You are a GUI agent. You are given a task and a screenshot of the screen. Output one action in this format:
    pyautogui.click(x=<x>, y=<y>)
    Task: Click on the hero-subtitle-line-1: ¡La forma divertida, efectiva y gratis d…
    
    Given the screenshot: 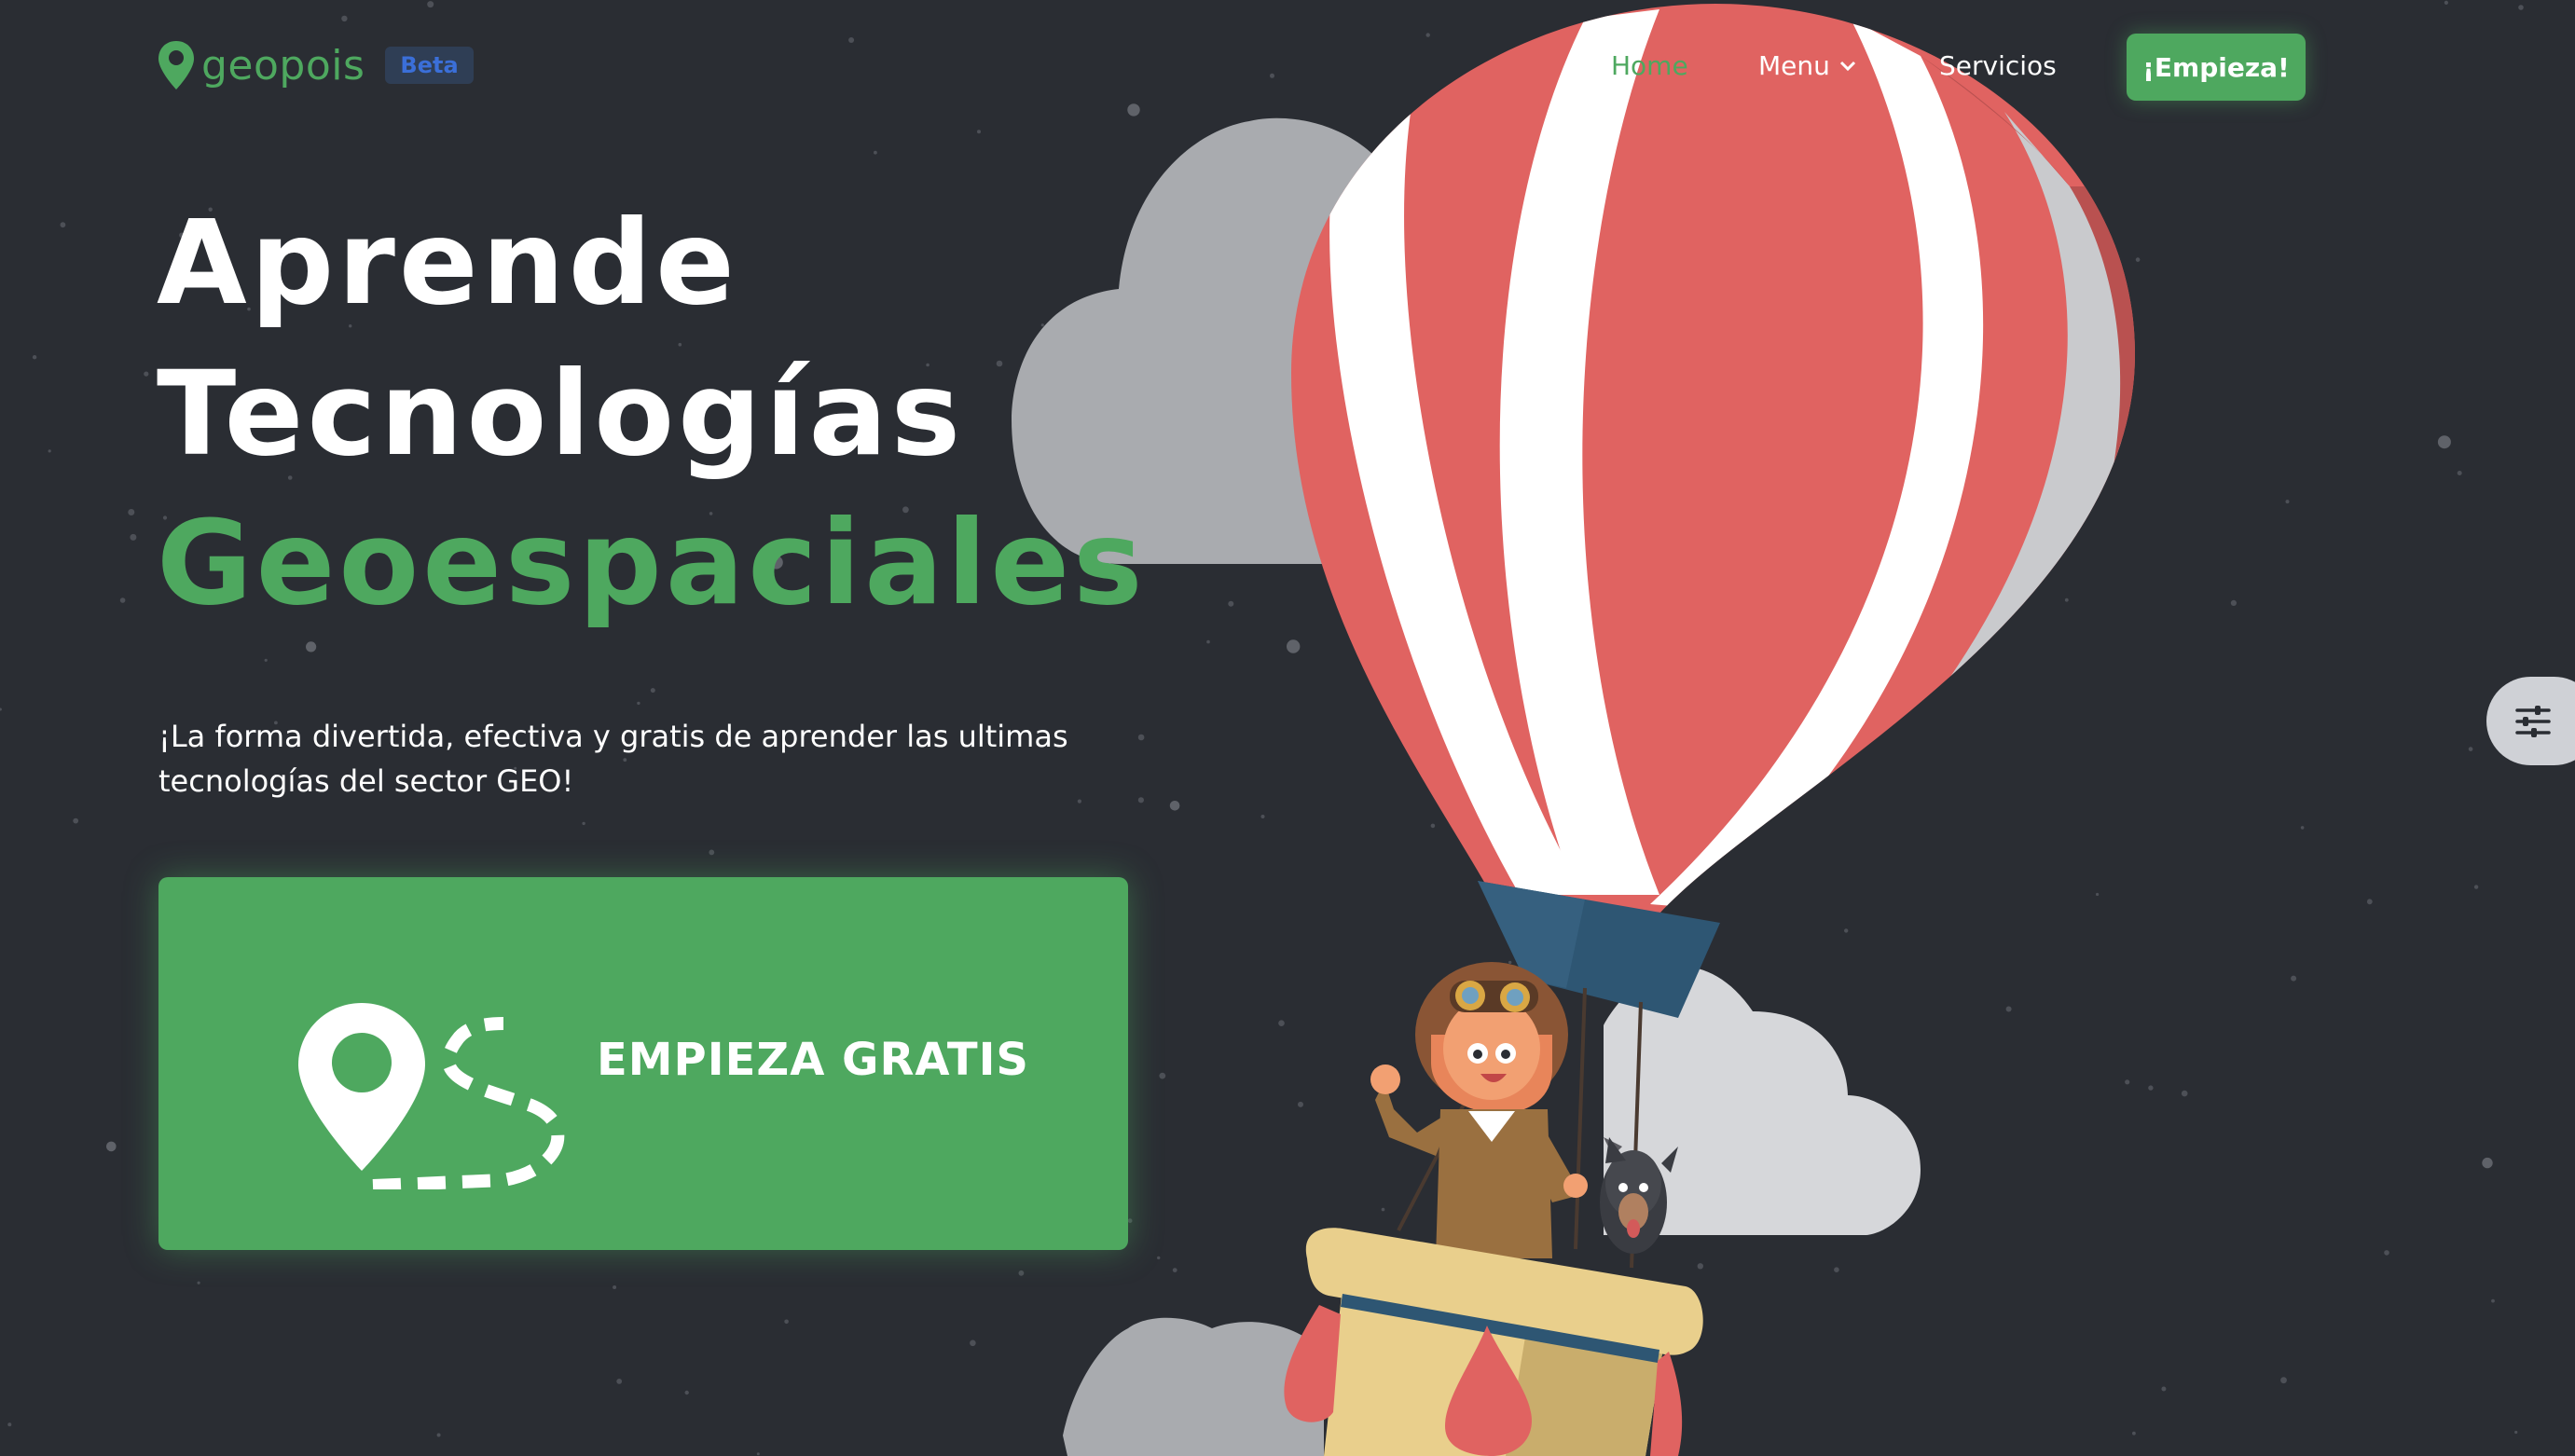 What is the action you would take?
    pyautogui.click(x=613, y=736)
    